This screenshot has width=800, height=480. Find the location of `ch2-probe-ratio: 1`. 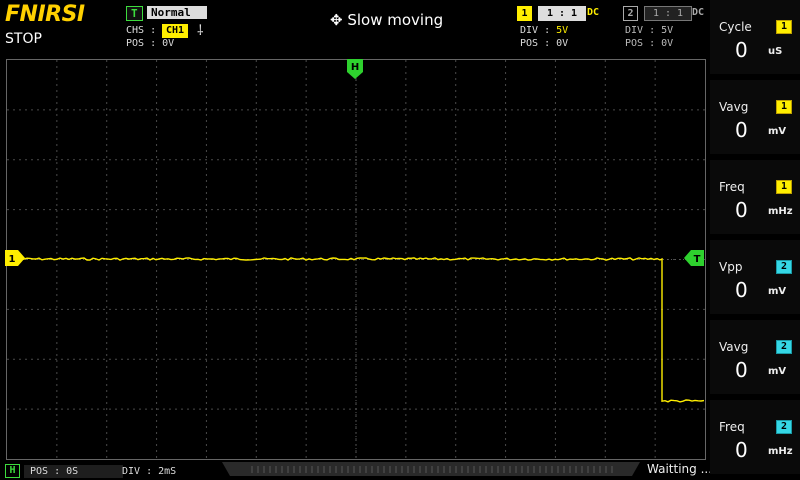

ch2-probe-ratio: 1 is located at coordinates (668, 13).